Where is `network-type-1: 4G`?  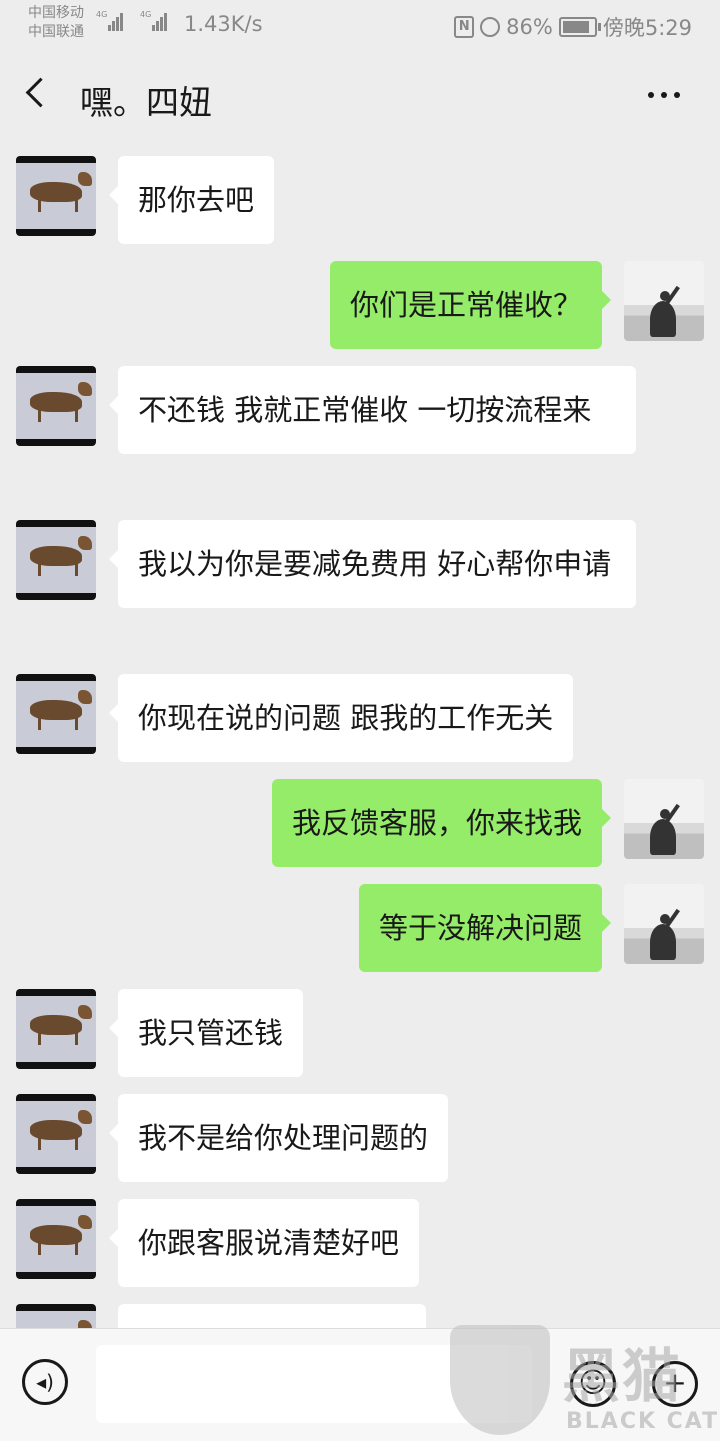
network-type-1: 4G is located at coordinates (102, 14).